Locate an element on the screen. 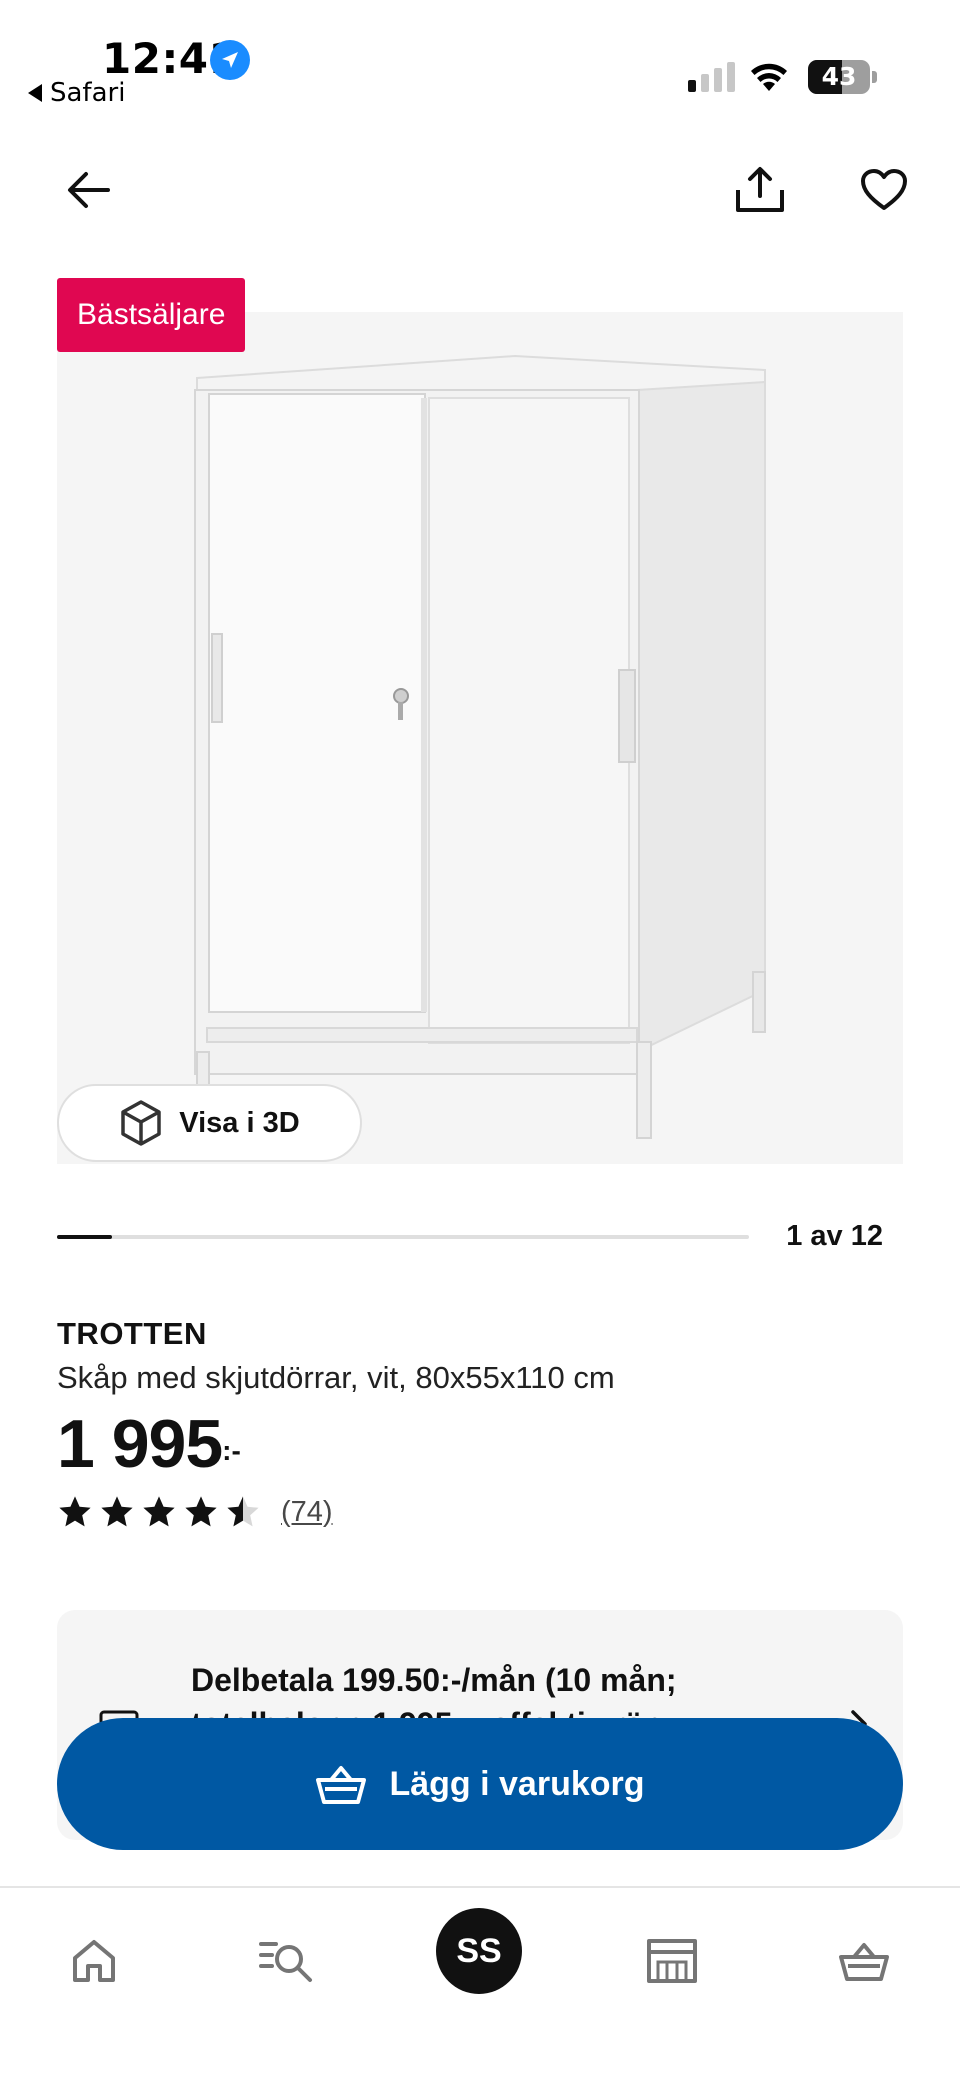  location-icon is located at coordinates (230, 60).